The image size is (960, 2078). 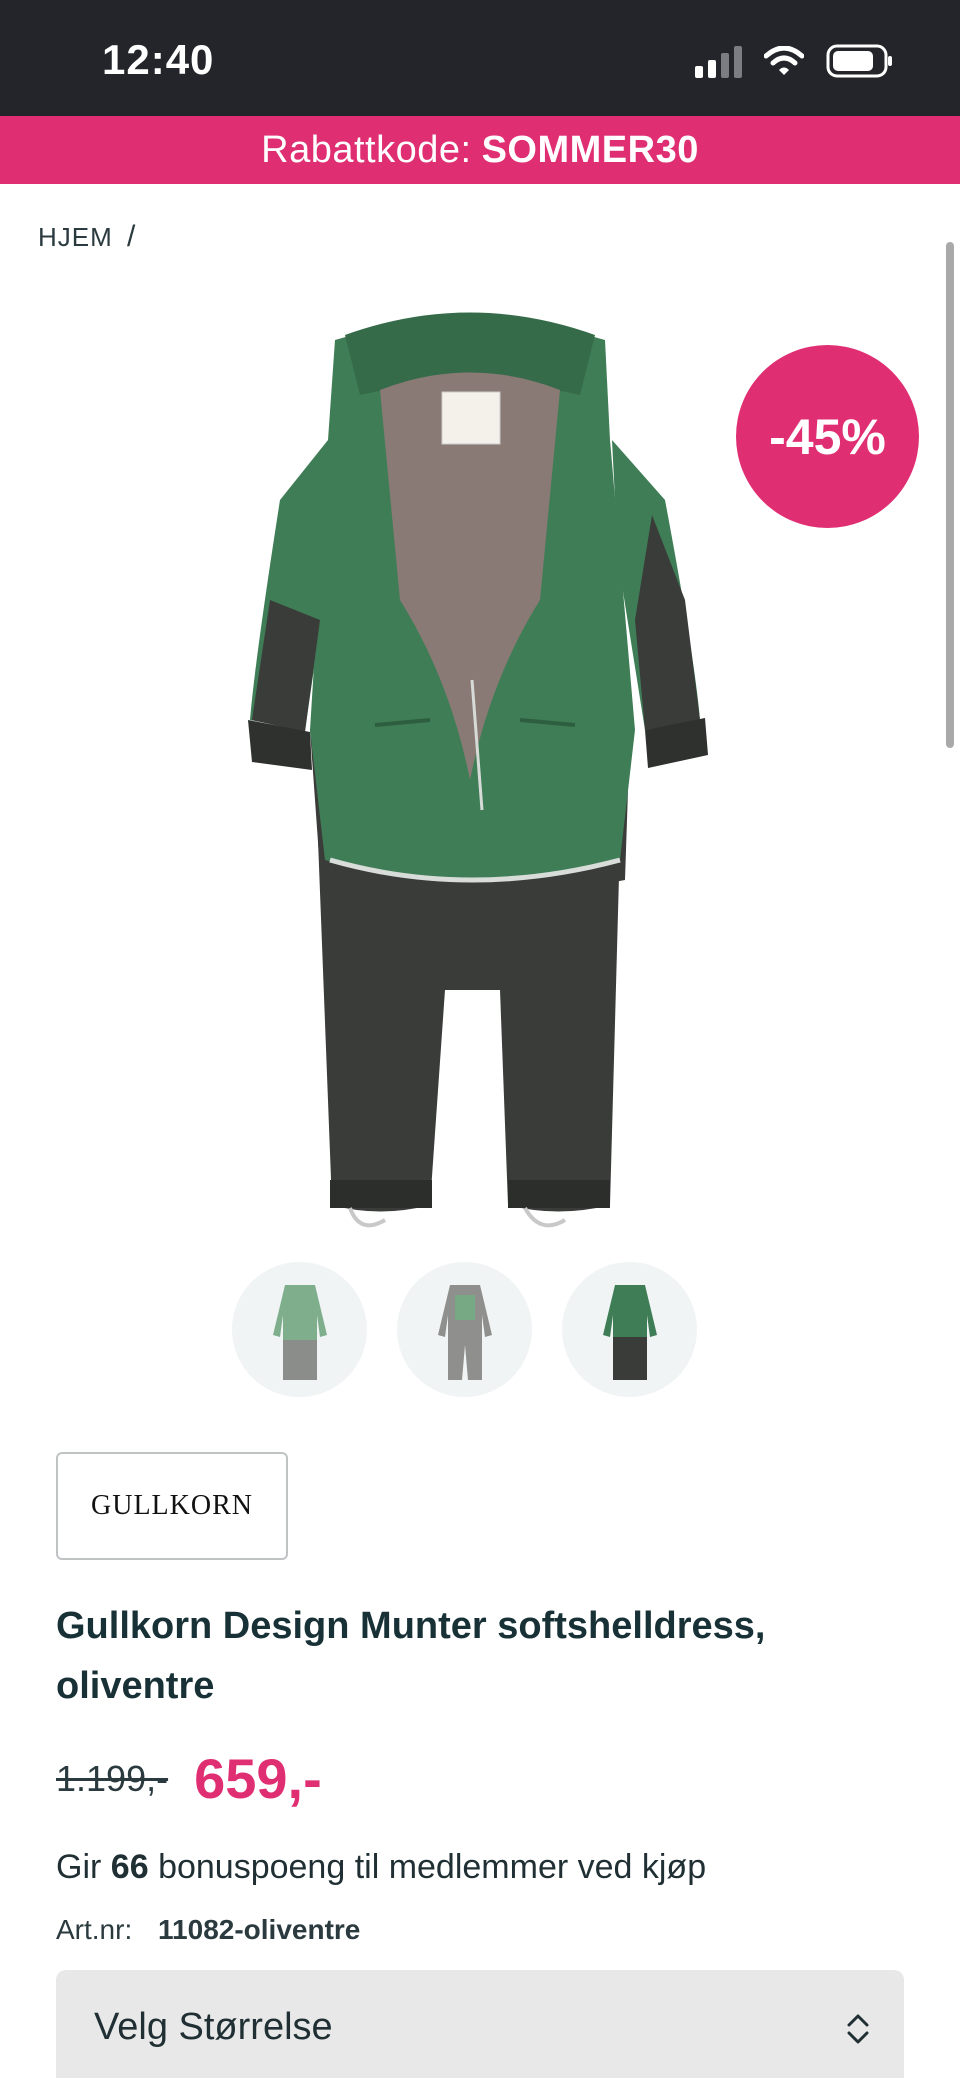 I want to click on wifi-icon, so click(x=784, y=60).